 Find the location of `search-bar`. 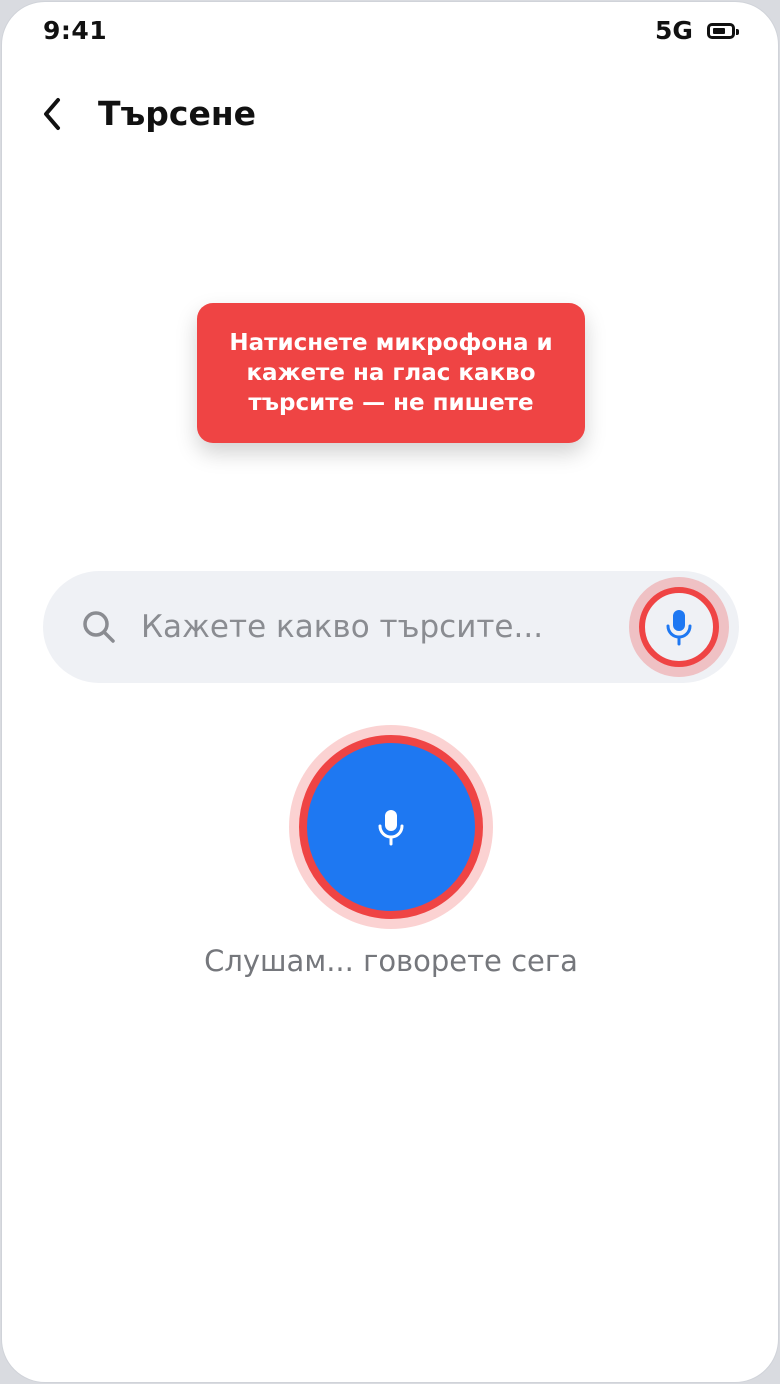

search-bar is located at coordinates (391, 627).